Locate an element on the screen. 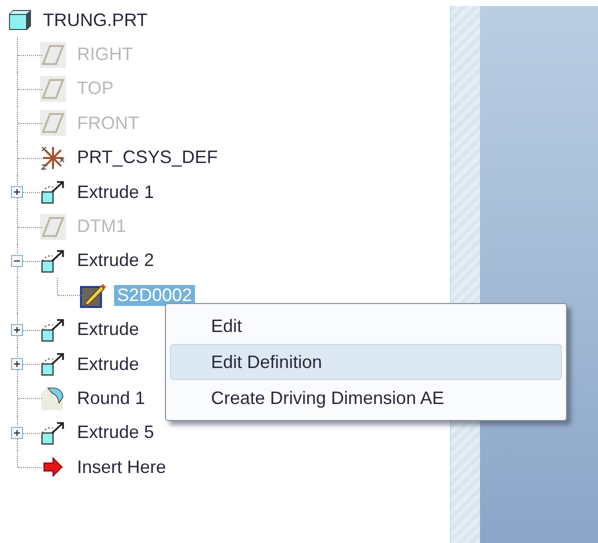 The width and height of the screenshot is (598, 543). menu-item: Create Driving Dimension AE is located at coordinates (366, 398).